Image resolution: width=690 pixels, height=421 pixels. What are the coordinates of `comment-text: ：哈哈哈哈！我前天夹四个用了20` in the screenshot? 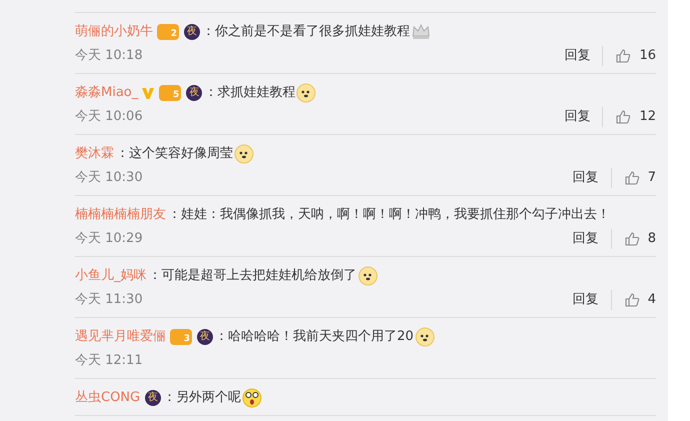 It's located at (314, 337).